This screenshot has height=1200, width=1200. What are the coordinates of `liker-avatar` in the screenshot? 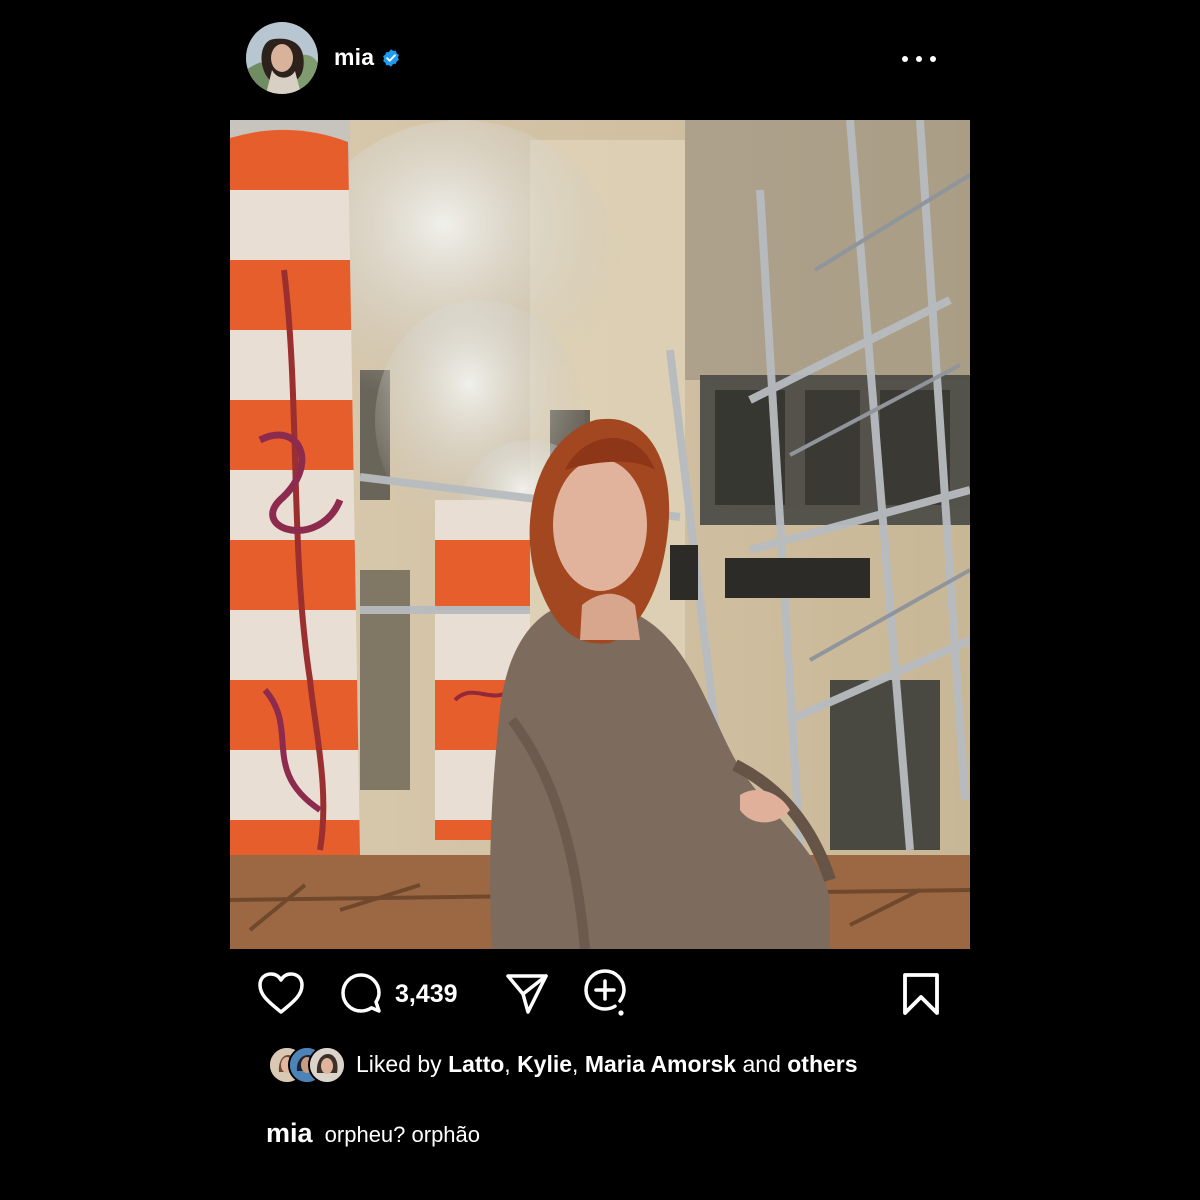 It's located at (327, 1065).